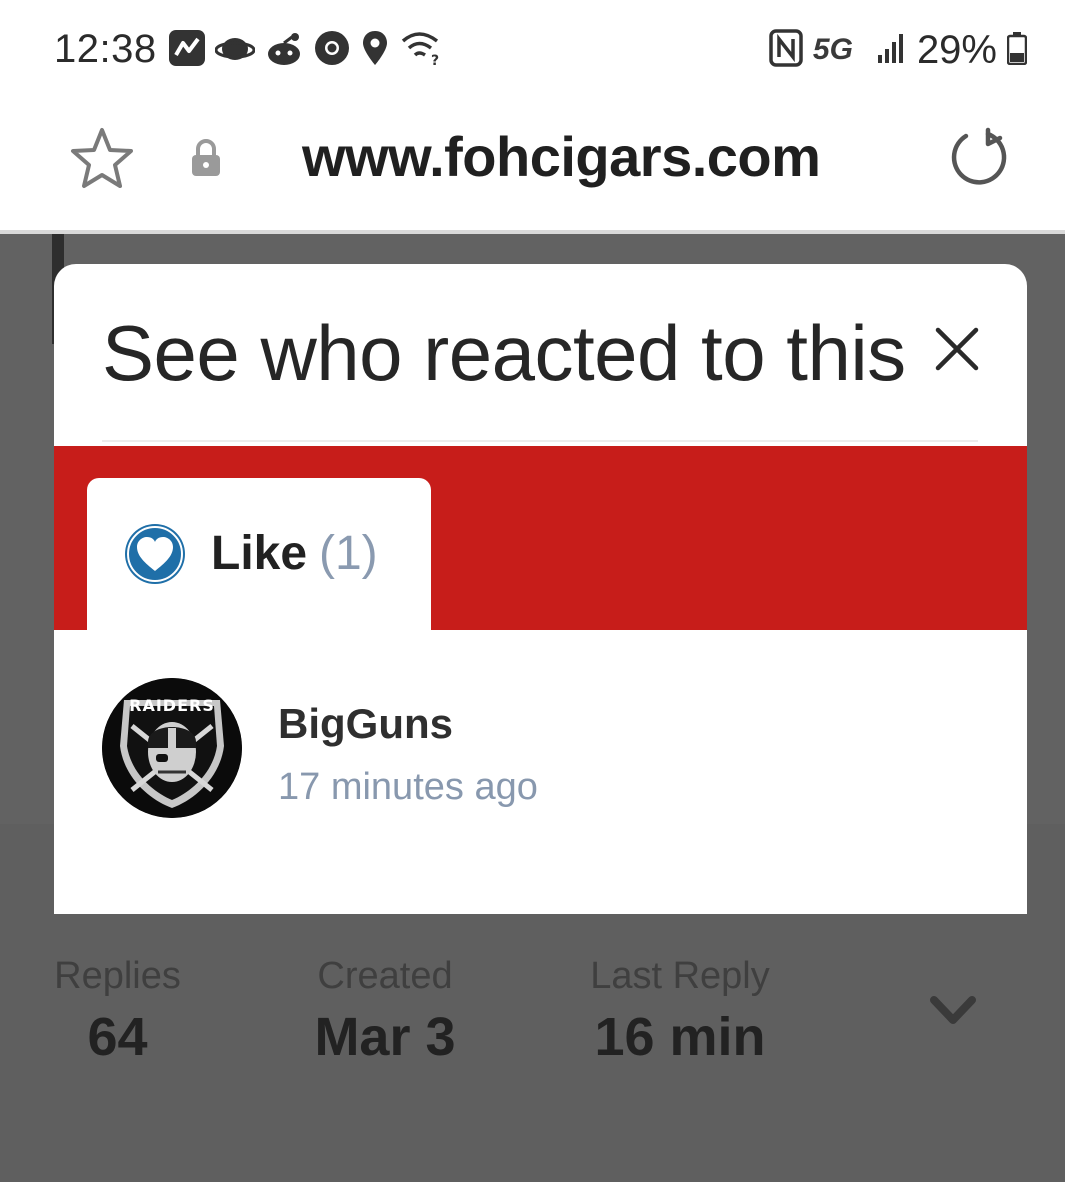  What do you see at coordinates (385, 1037) in the screenshot?
I see `stat-value: Mar 3` at bounding box center [385, 1037].